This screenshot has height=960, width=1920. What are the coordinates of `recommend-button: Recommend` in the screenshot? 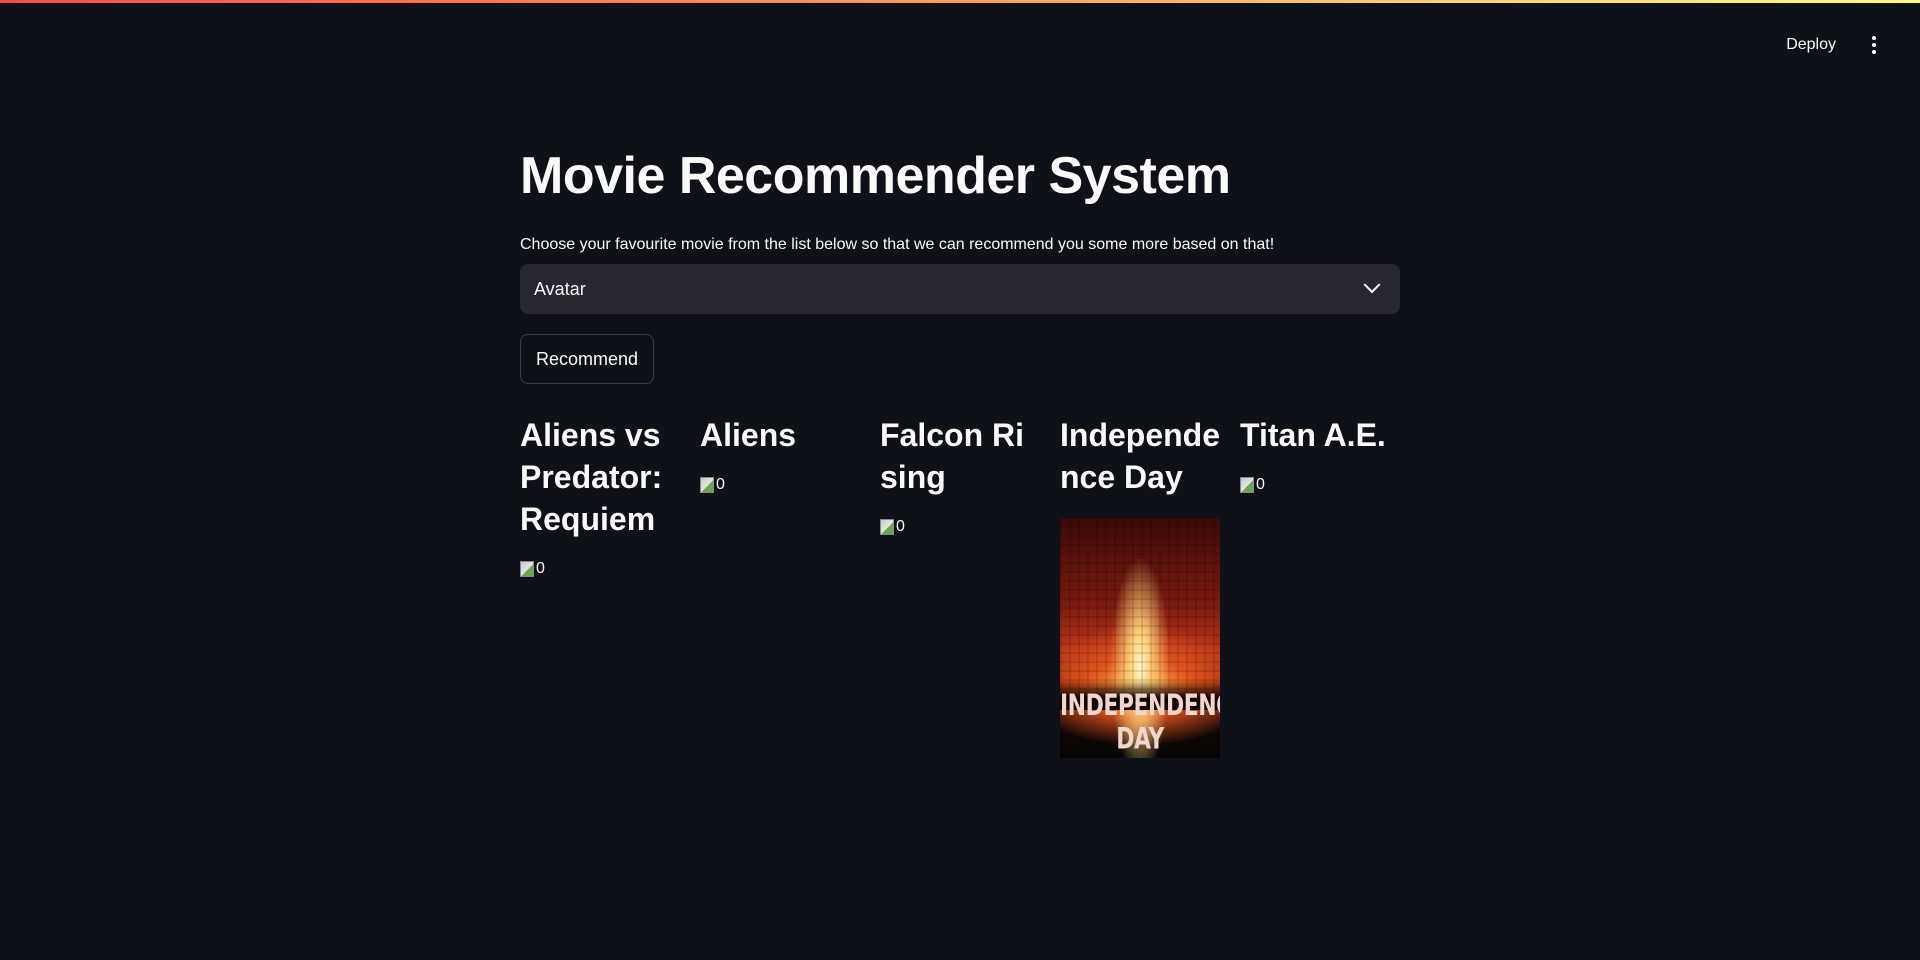 It's located at (587, 359).